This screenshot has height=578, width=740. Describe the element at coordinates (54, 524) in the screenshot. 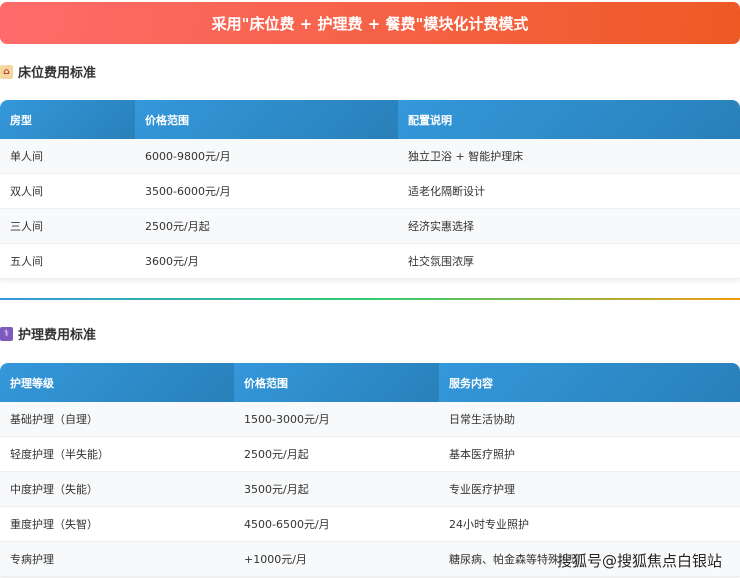

I see `table-cell: 重度护理（失智）` at that location.